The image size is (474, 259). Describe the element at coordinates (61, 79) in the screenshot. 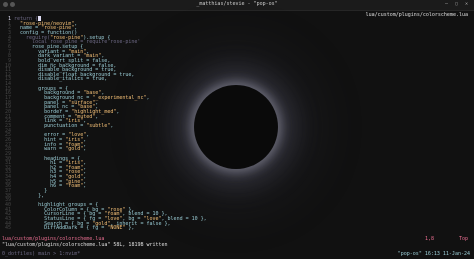

I see `code-text: disable_italics = true,` at that location.